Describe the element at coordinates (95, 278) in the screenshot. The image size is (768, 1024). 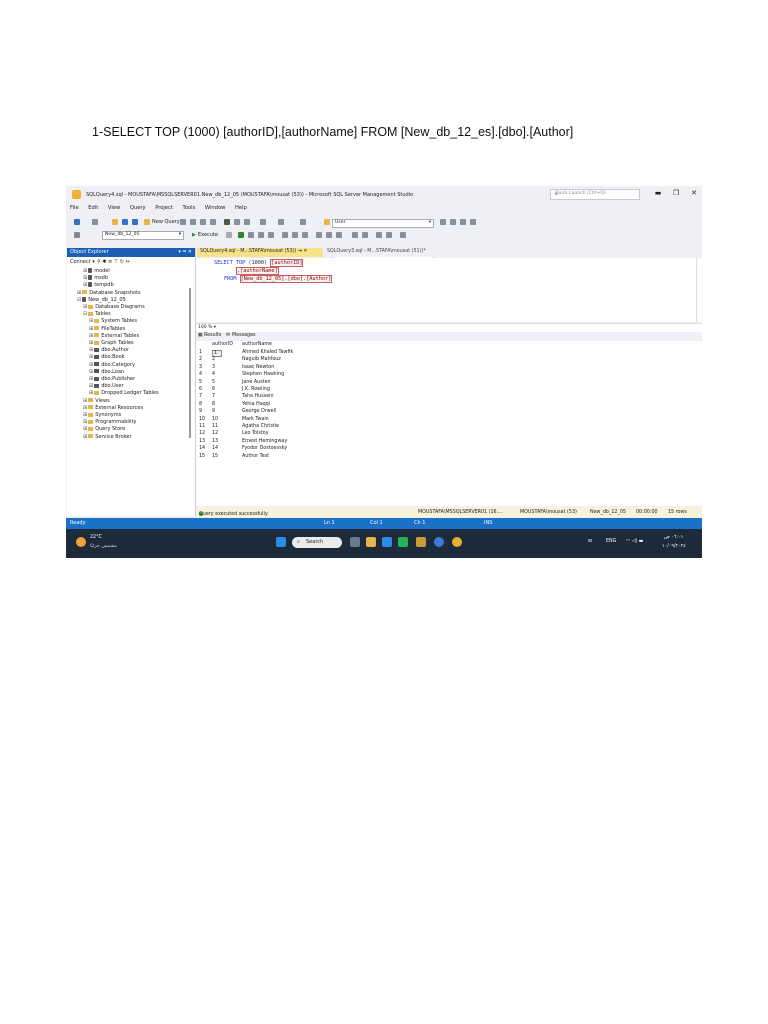
I see `tree-node: ⊞ msdb` at that location.